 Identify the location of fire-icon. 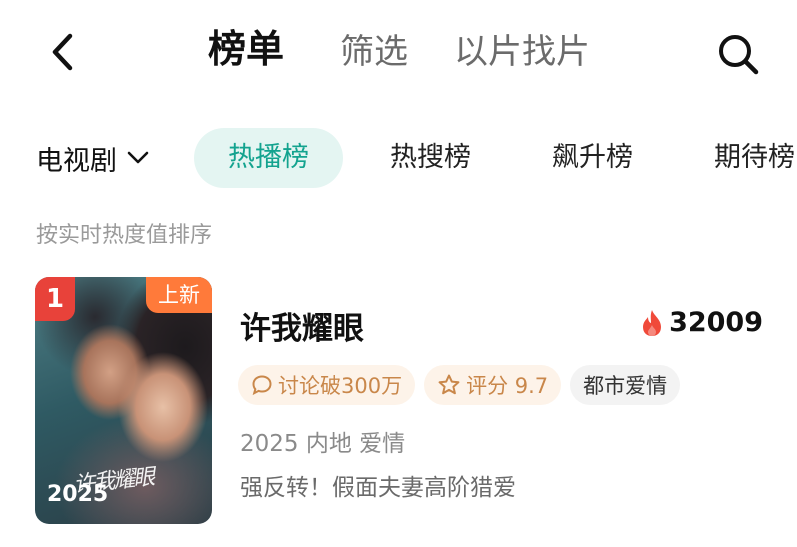
(652, 322).